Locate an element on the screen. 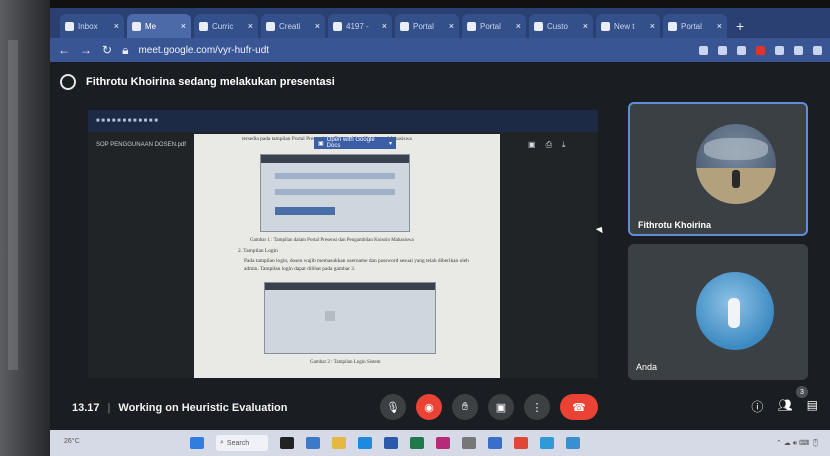 This screenshot has width=830, height=456. comment-icon: ▣ is located at coordinates (532, 145).